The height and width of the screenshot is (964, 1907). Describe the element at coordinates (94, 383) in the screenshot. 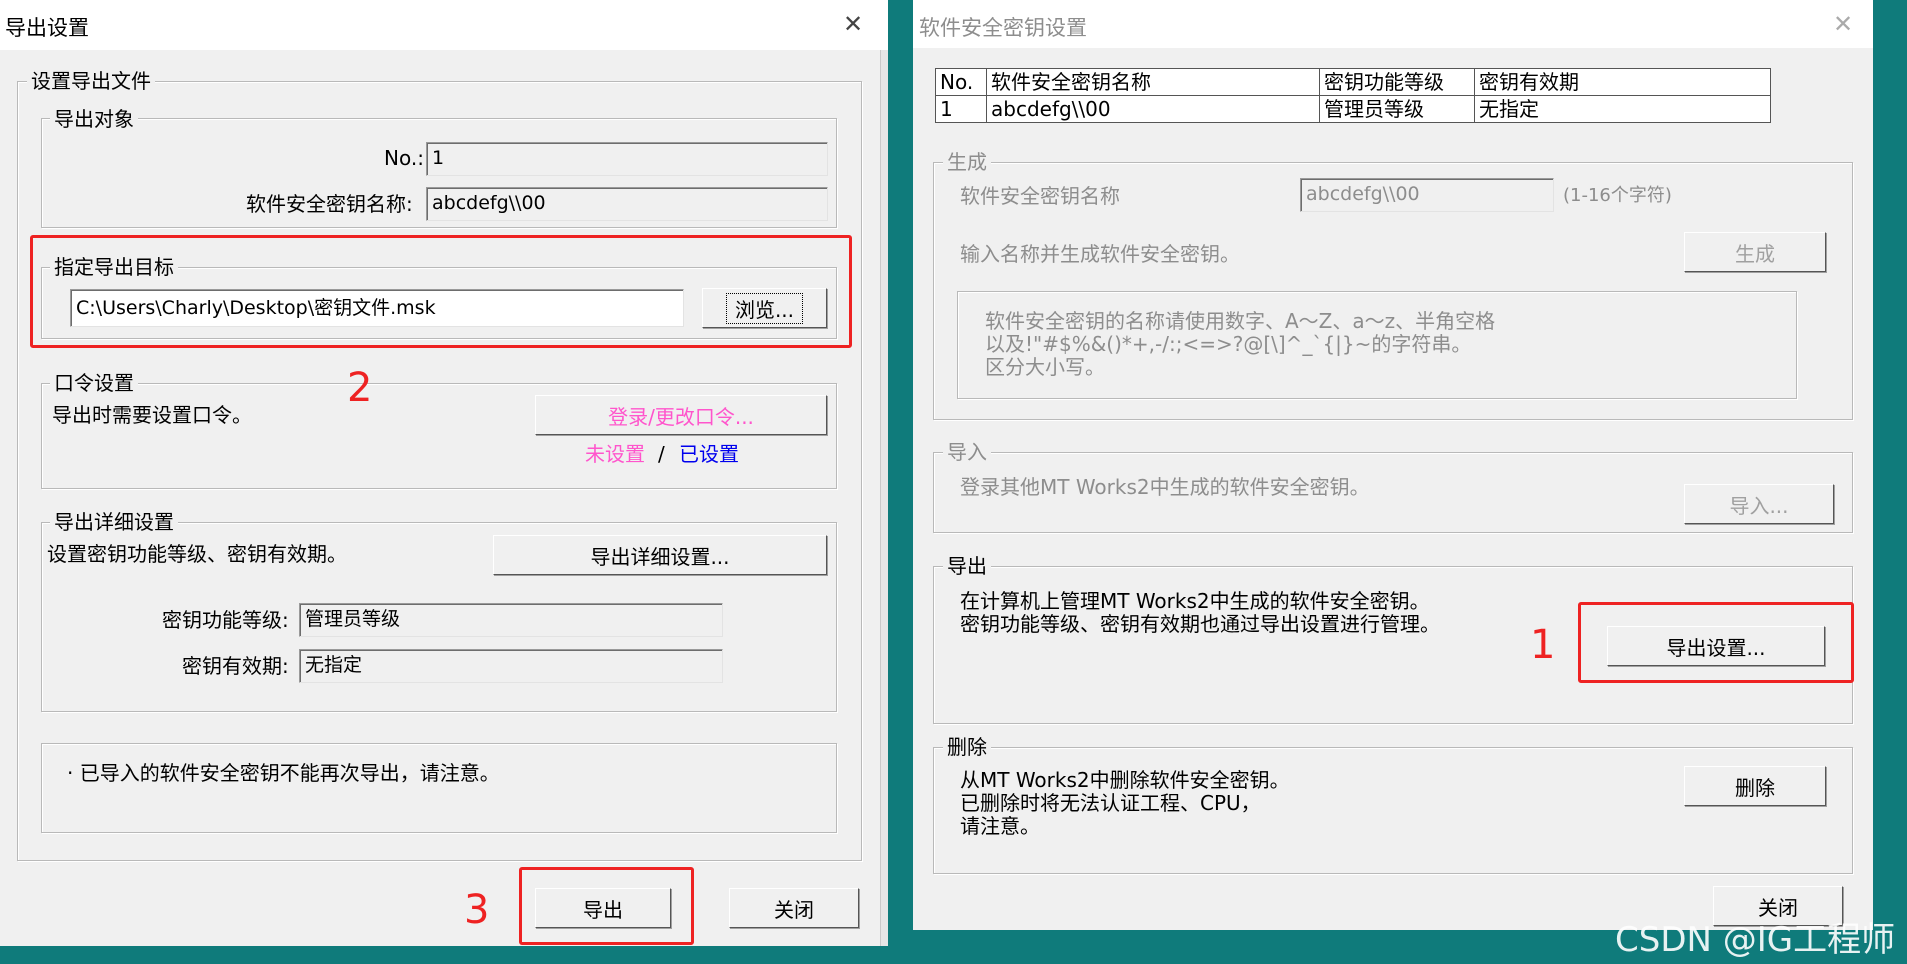

I see `group-password-label: 口令设置` at that location.